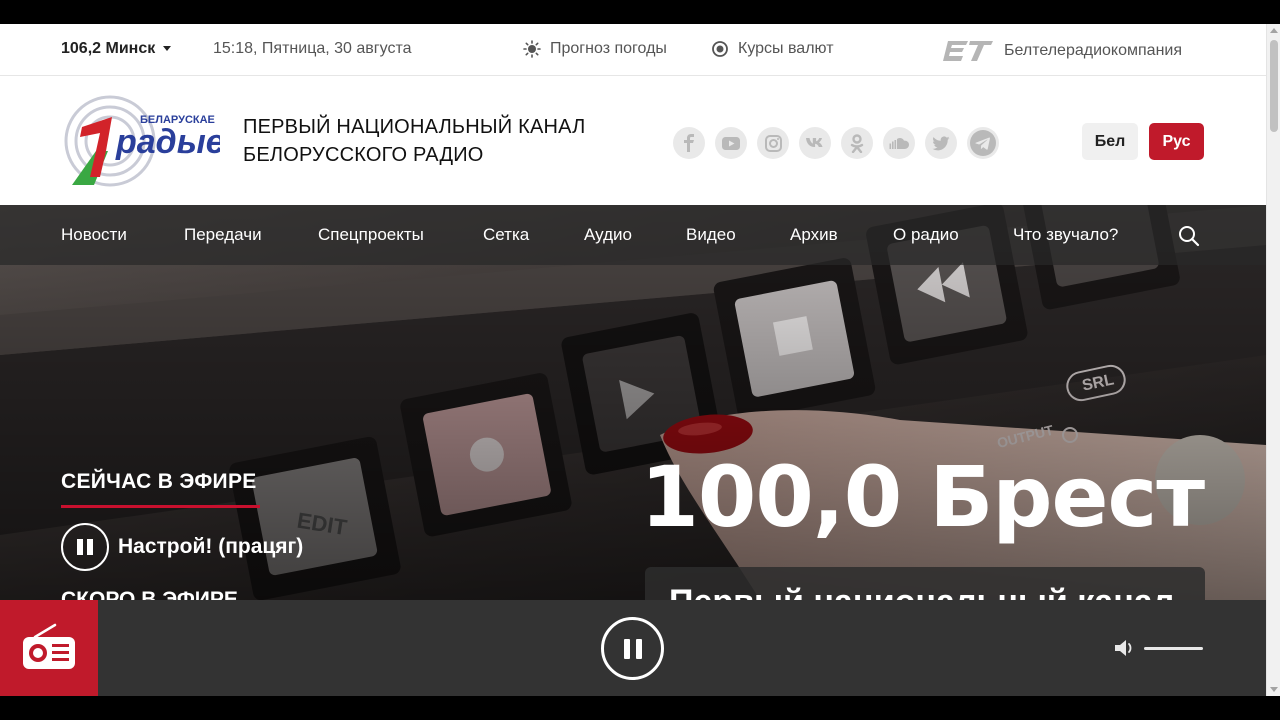 Image resolution: width=1280 pixels, height=720 pixels. I want to click on station-title-line1: ПЕРВЫЙ НАЦИОНАЛЬНЫЙ КАНАЛ, so click(414, 127).